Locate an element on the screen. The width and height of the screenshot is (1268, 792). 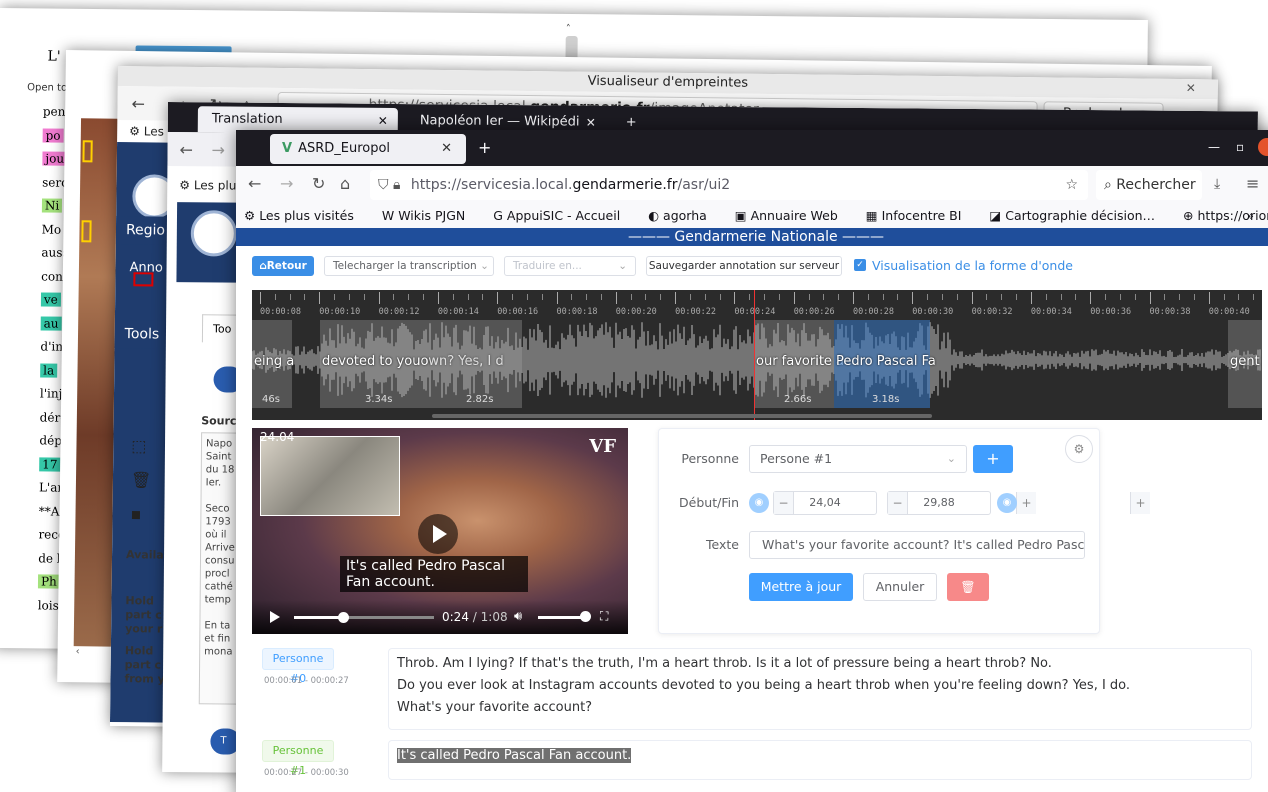
start-value: 24,04 is located at coordinates (825, 503).